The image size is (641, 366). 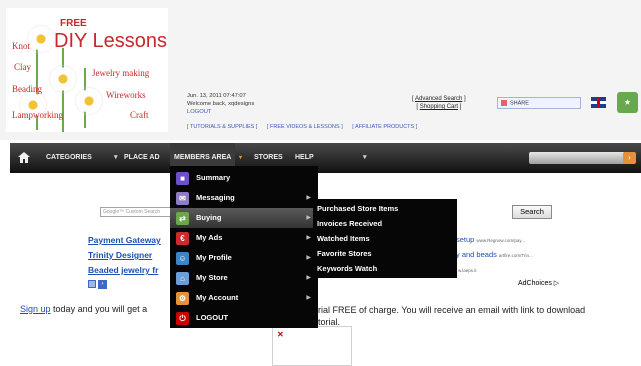 I want to click on buying-icon: ⇄, so click(x=182, y=218).